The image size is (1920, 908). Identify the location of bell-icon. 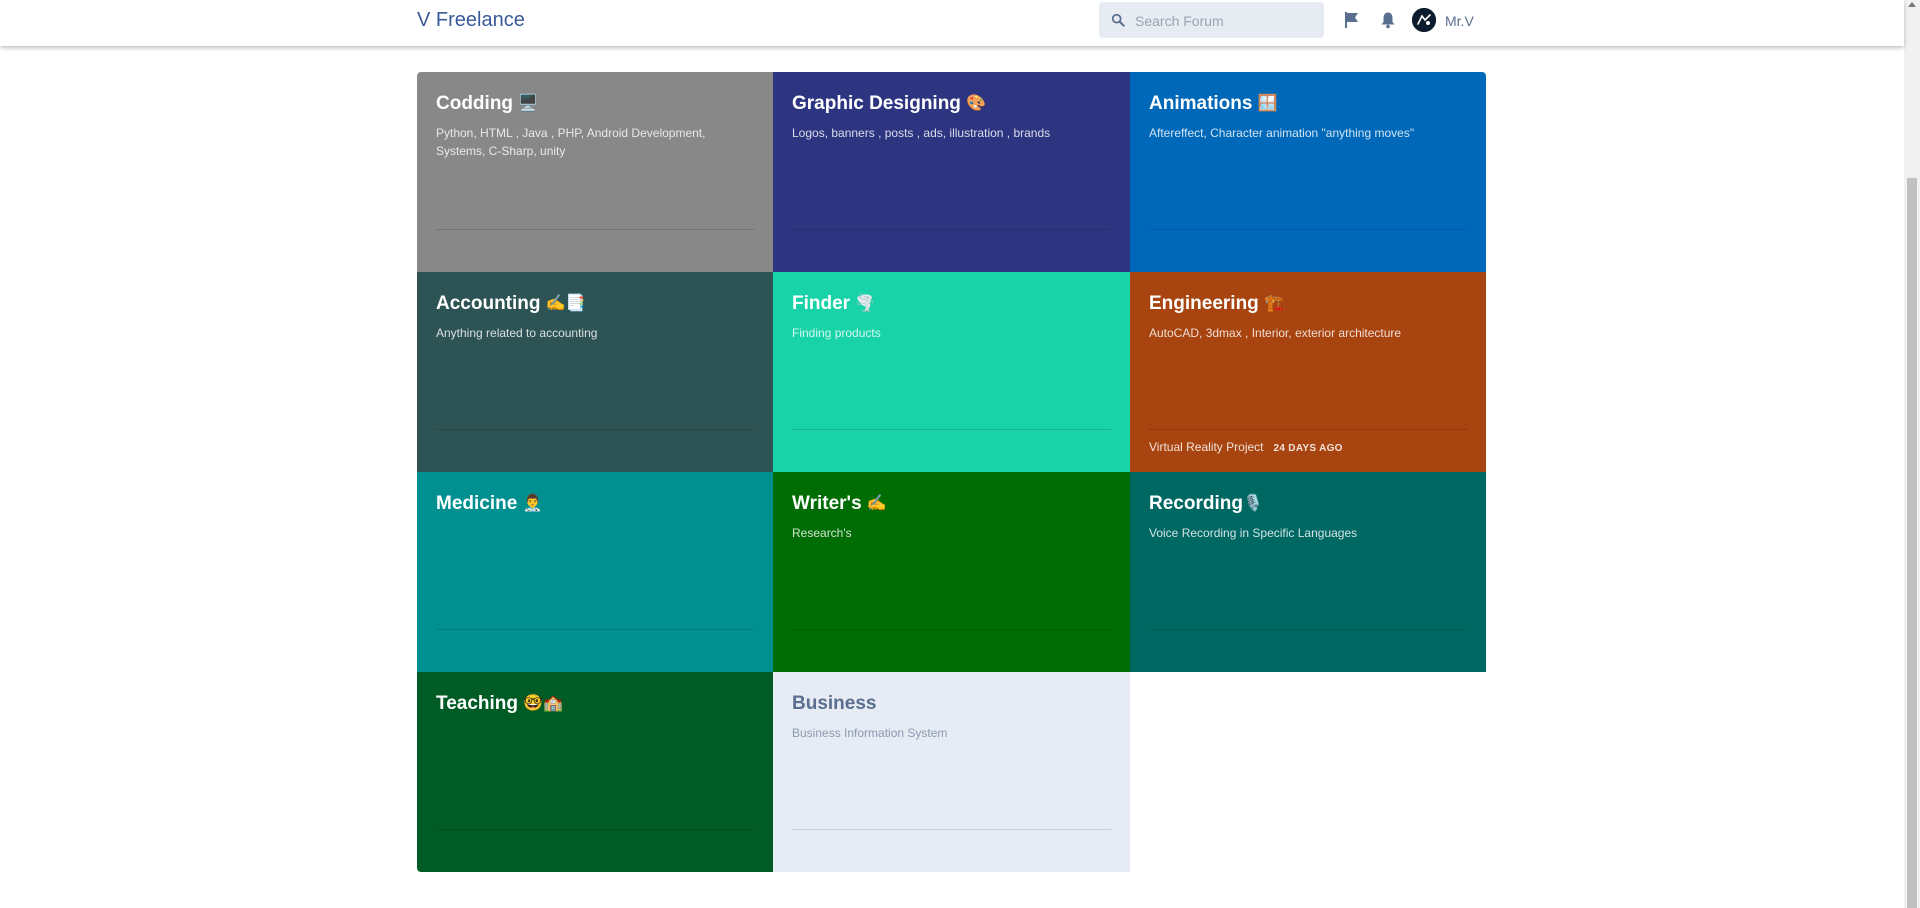
(1388, 20).